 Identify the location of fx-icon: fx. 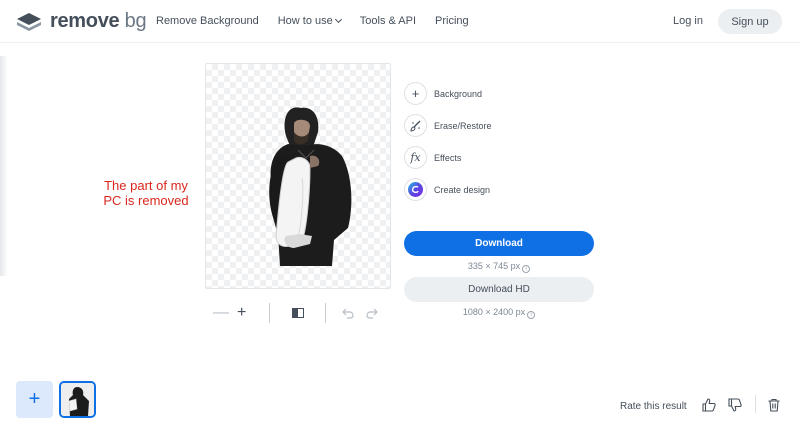
(415, 157).